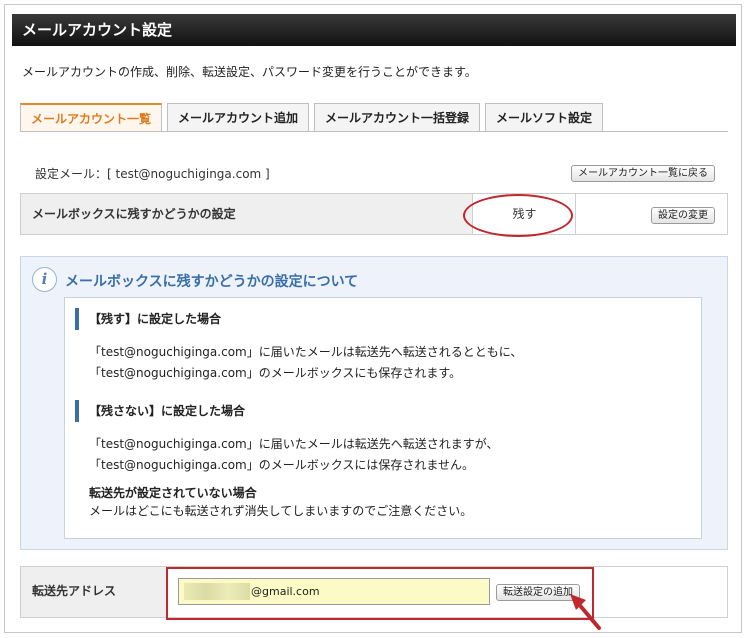  Describe the element at coordinates (93, 592) in the screenshot. I see `forward-address-label: 転送先アドレス` at that location.